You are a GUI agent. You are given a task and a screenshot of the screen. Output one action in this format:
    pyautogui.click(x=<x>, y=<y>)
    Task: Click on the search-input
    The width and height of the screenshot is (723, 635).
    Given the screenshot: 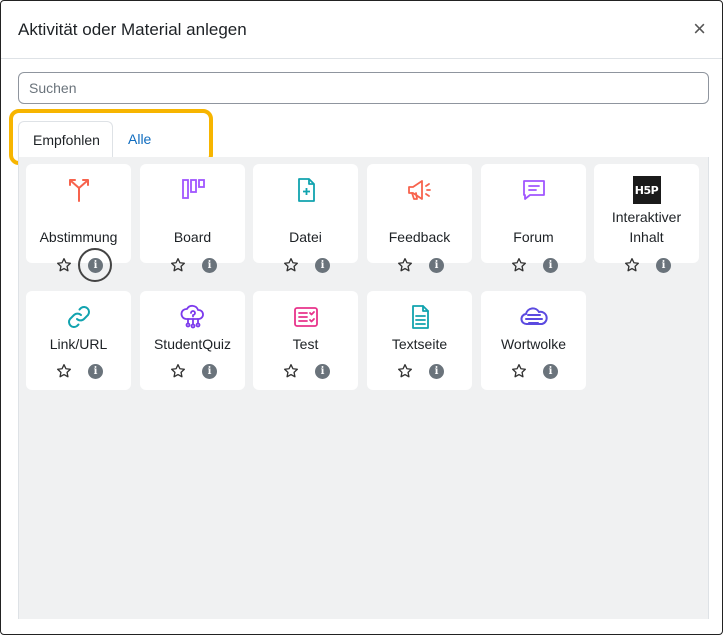 What is the action you would take?
    pyautogui.click(x=363, y=88)
    